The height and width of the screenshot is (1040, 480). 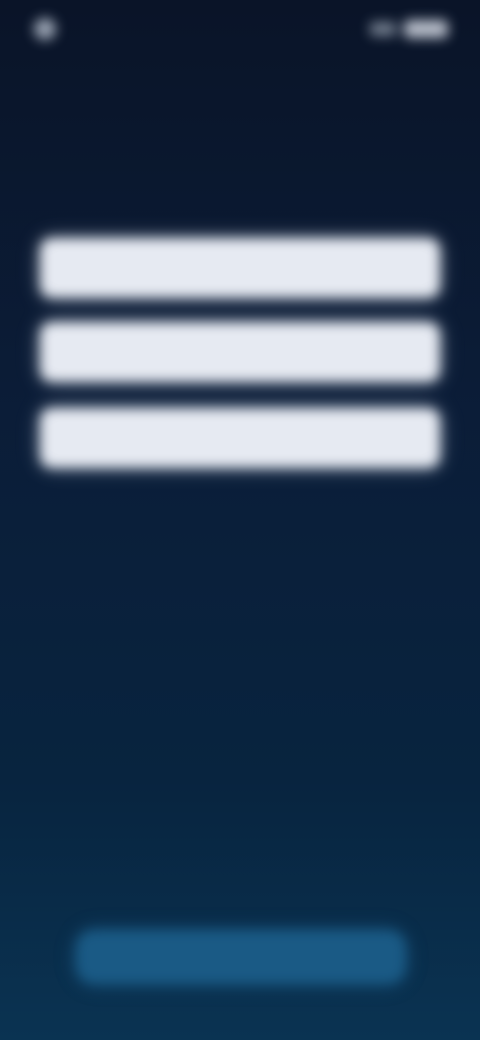 What do you see at coordinates (240, 29) in the screenshot?
I see `status-bar` at bounding box center [240, 29].